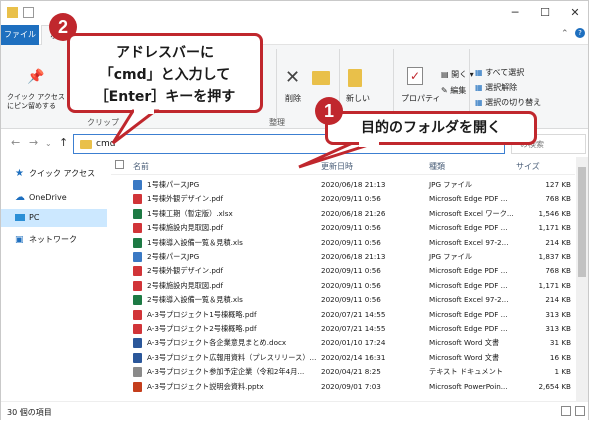 The height and width of the screenshot is (421, 589). Describe the element at coordinates (119, 164) in the screenshot. I see `select-all-checkbox` at that location.